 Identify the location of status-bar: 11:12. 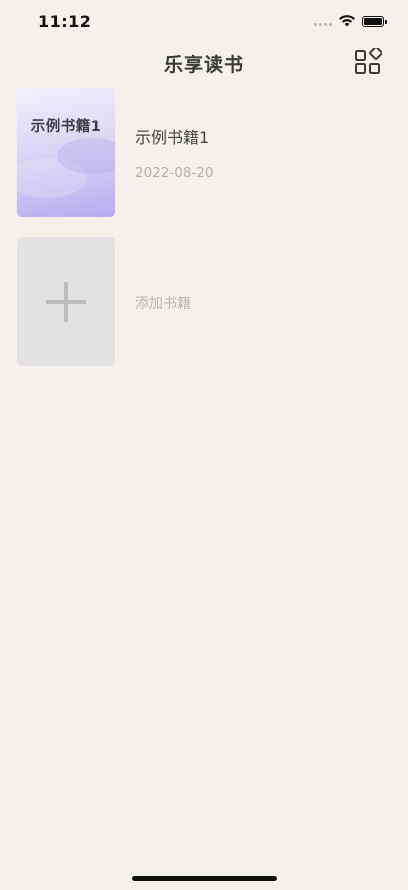
(204, 22).